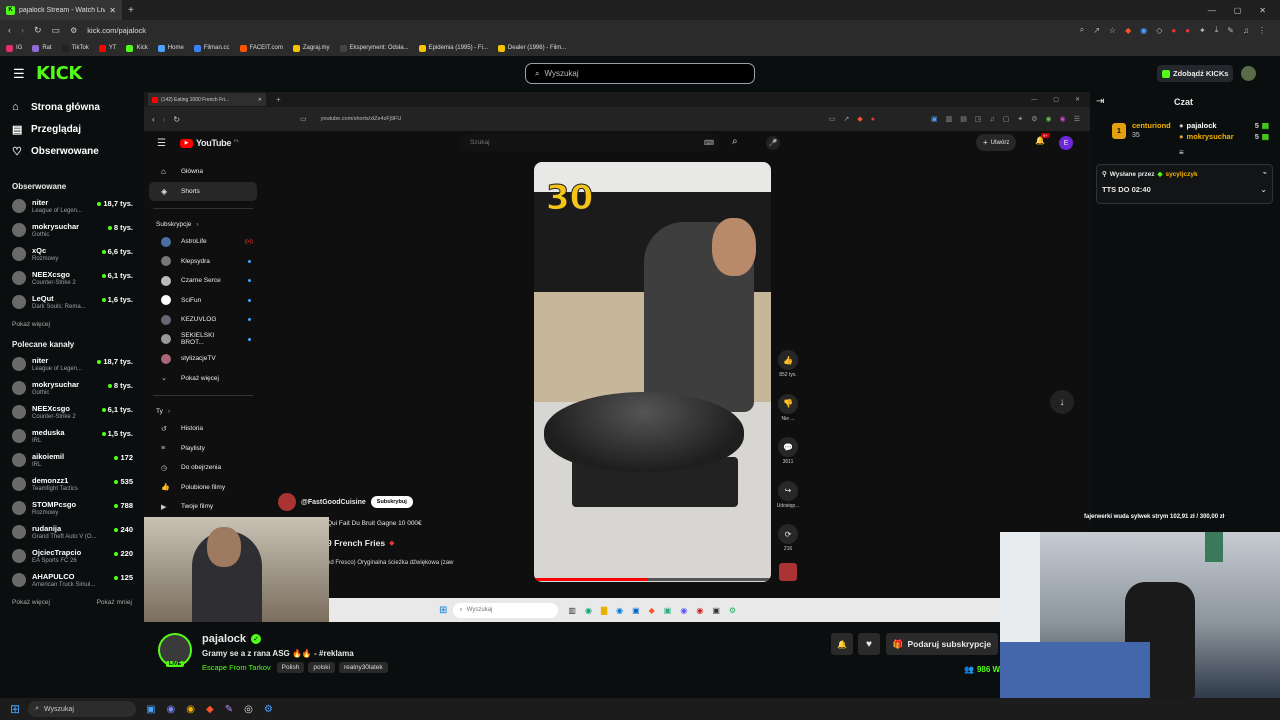 The width and height of the screenshot is (1280, 720). I want to click on menu-icon: ⋮, so click(1262, 30).